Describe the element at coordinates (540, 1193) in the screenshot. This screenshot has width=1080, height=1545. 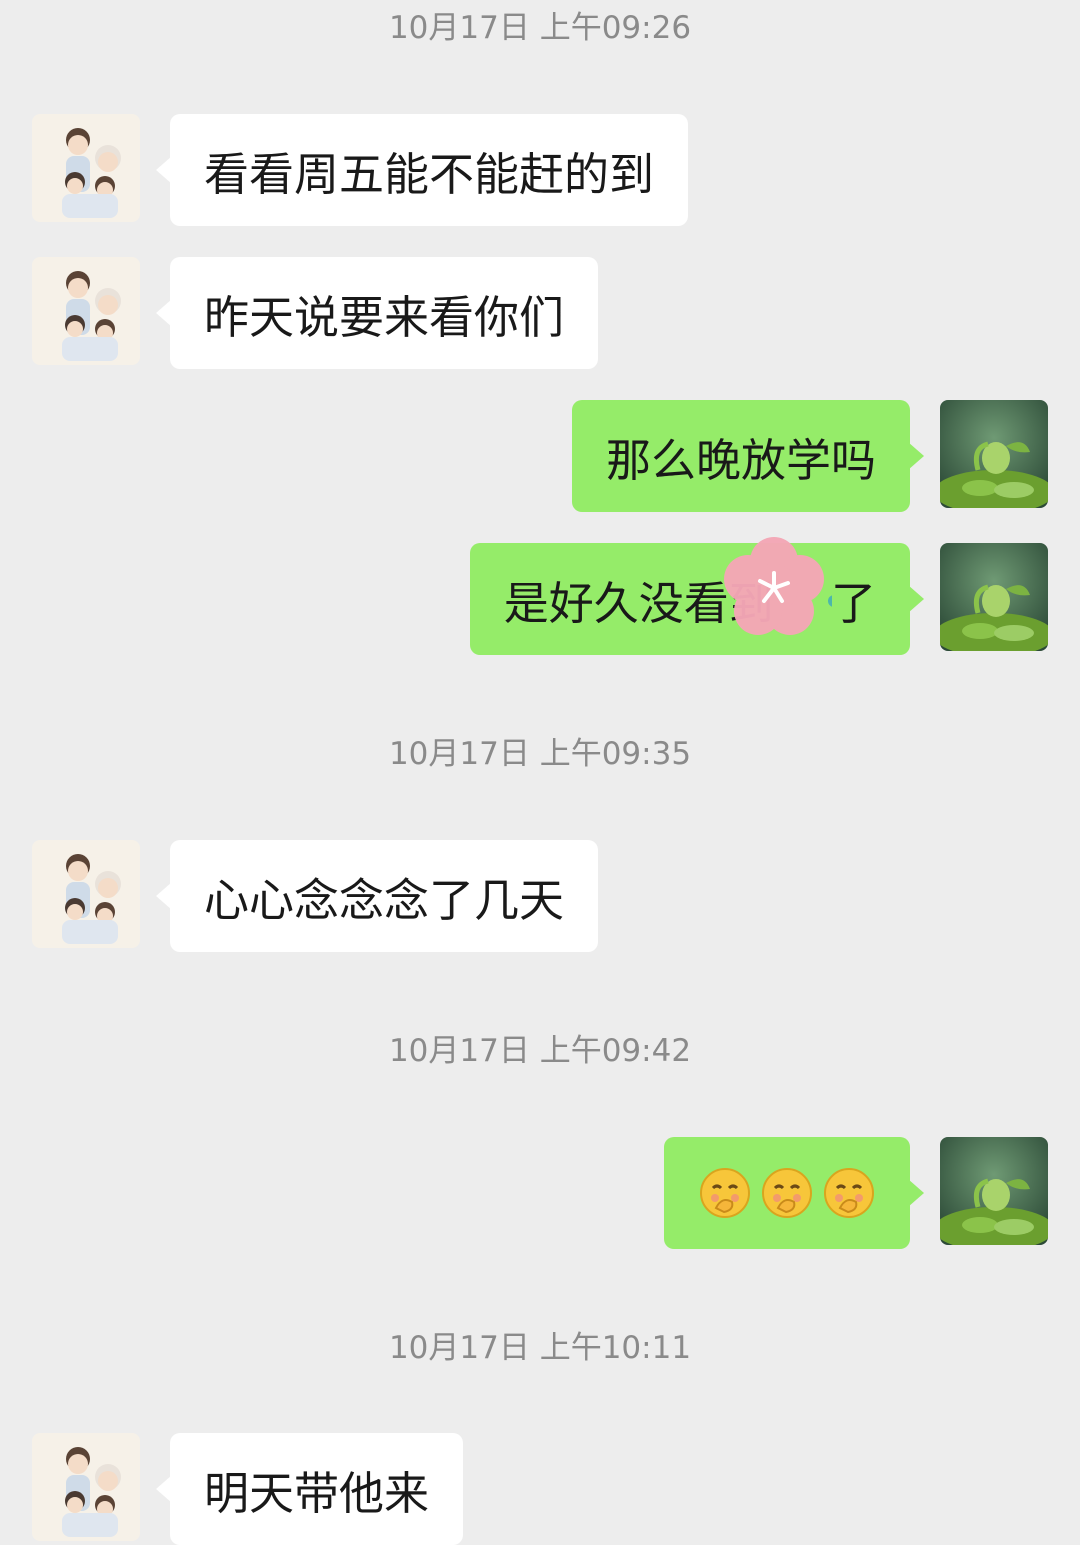
I see `message-row` at that location.